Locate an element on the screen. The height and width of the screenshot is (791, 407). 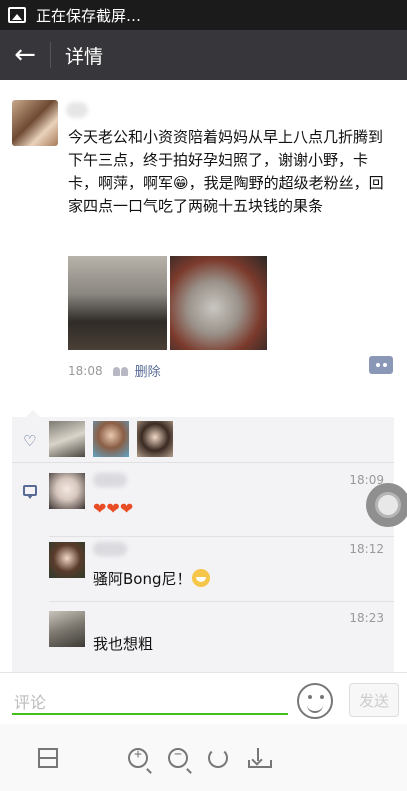
comment-text: 我也想粗 is located at coordinates (123, 644).